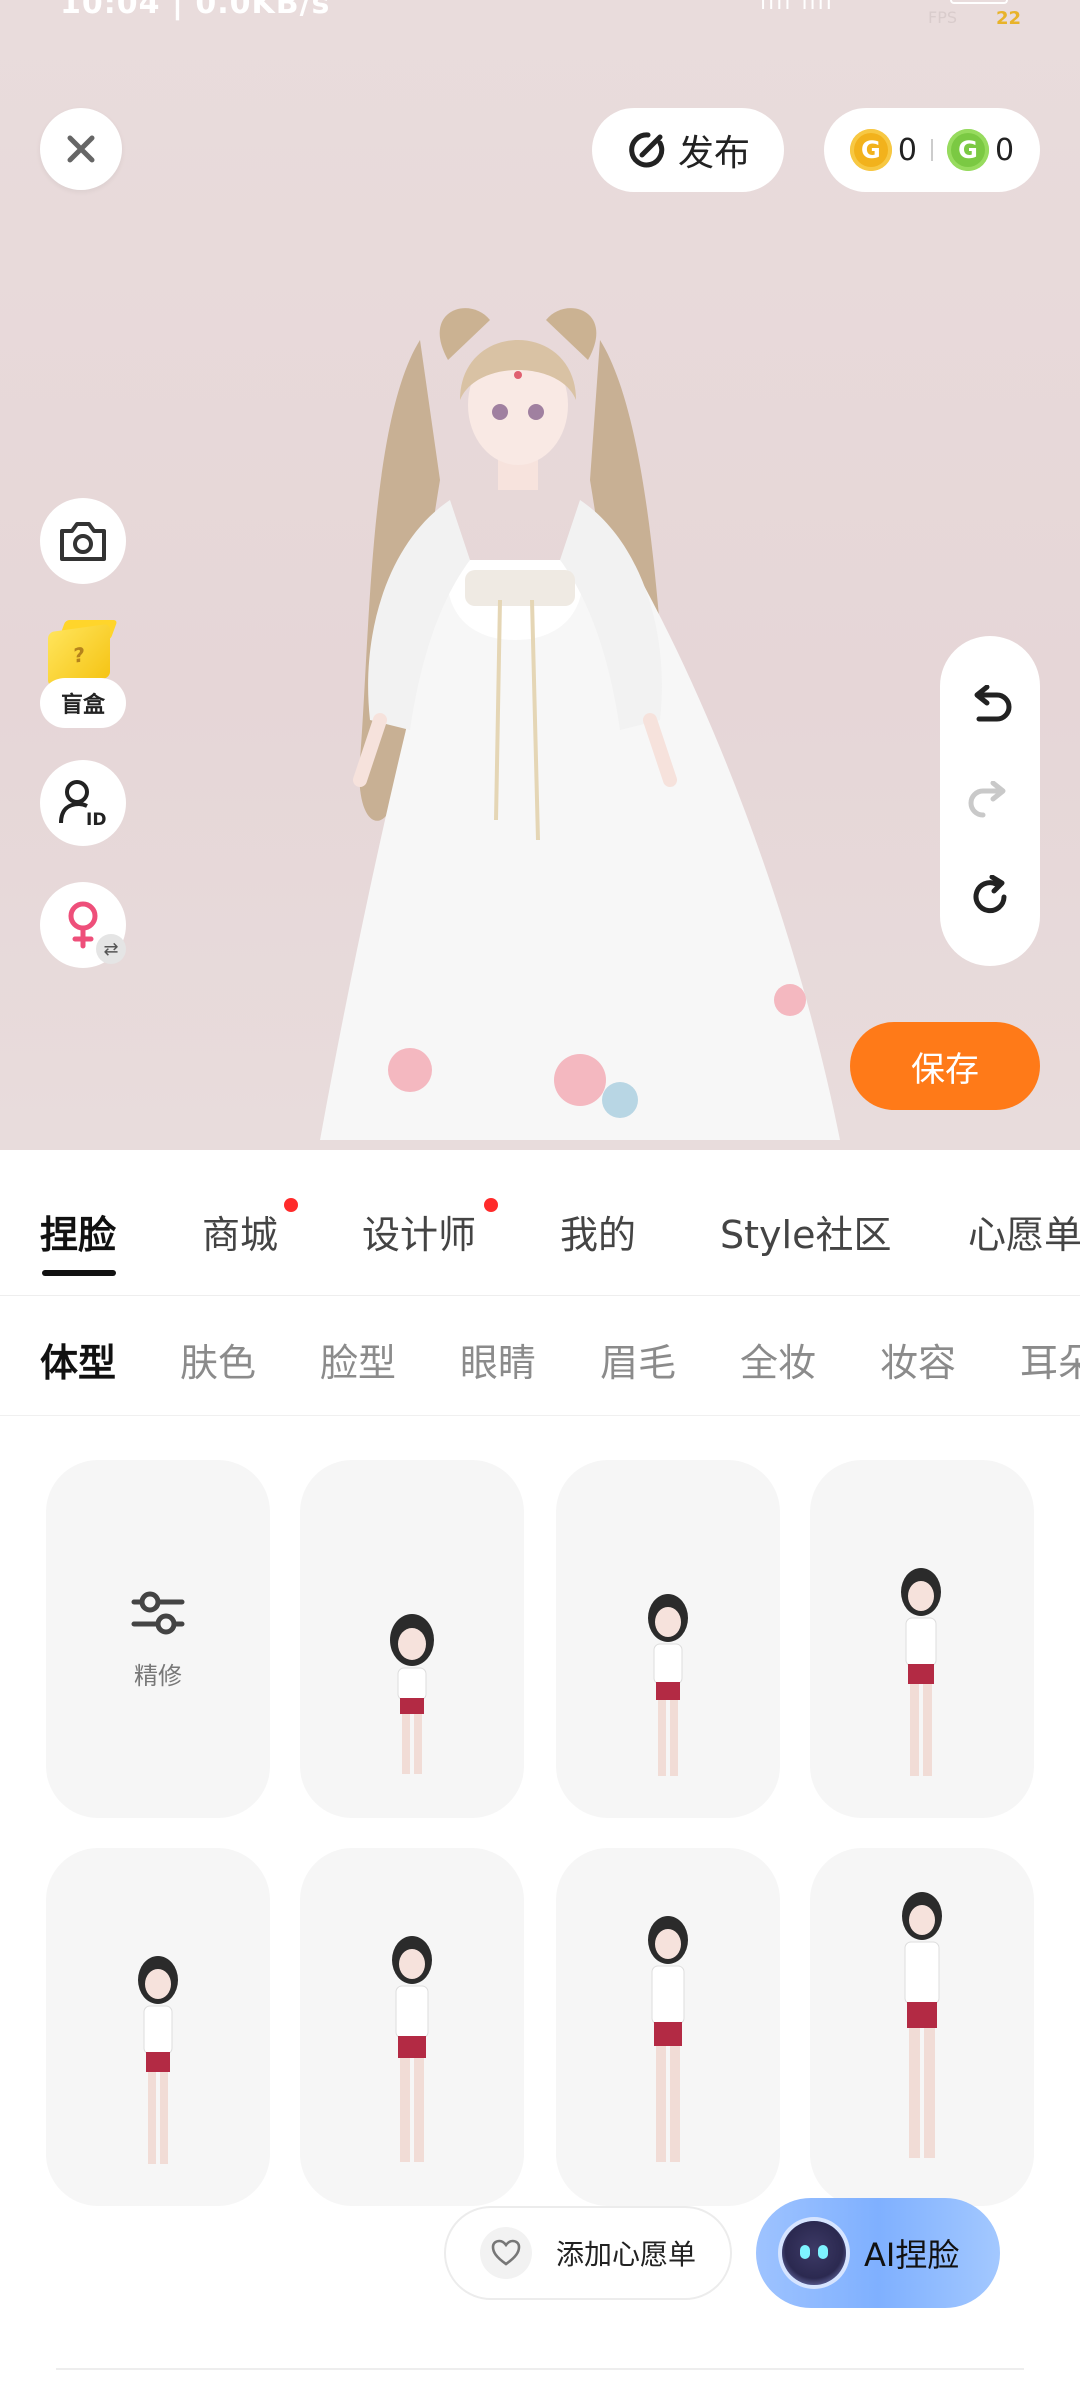 This screenshot has width=1080, height=2400. What do you see at coordinates (540, 1356) in the screenshot?
I see `category-tab-bar: 体型 肤色 脸型 眼睛 眉毛 全妆 妆容 耳朵` at bounding box center [540, 1356].